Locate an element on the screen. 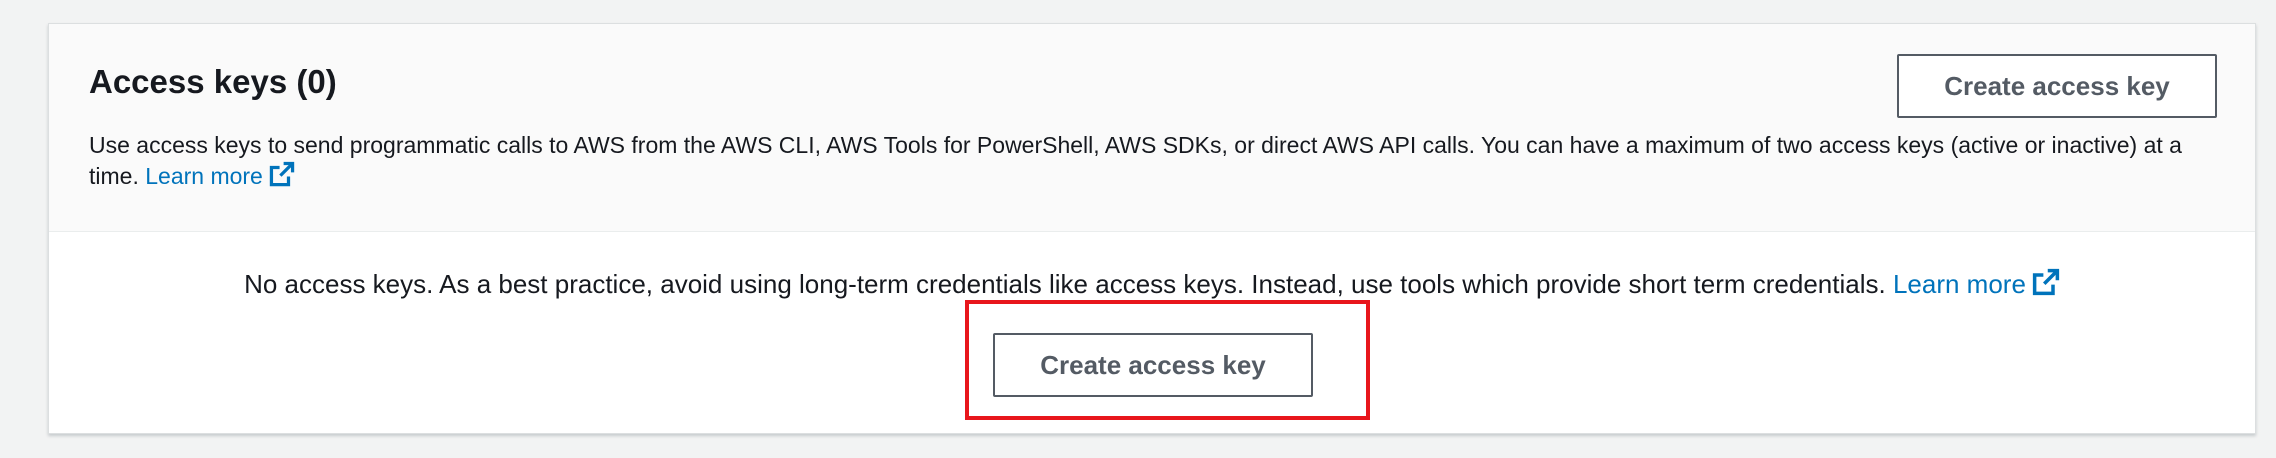 This screenshot has height=458, width=2276. highlight-box is located at coordinates (1167, 360).